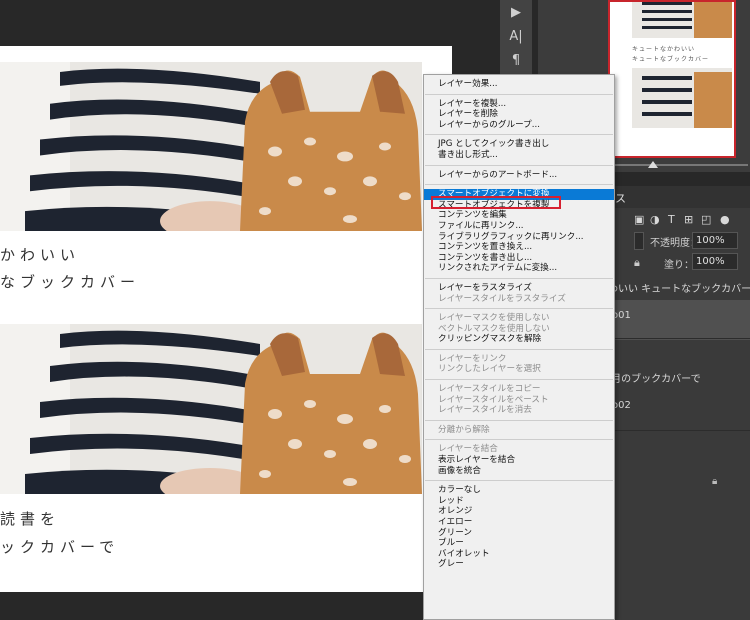 This screenshot has width=750, height=620. What do you see at coordinates (494, 328) in the screenshot?
I see `menu-item: ベクトルマスクを使用しない` at bounding box center [494, 328].